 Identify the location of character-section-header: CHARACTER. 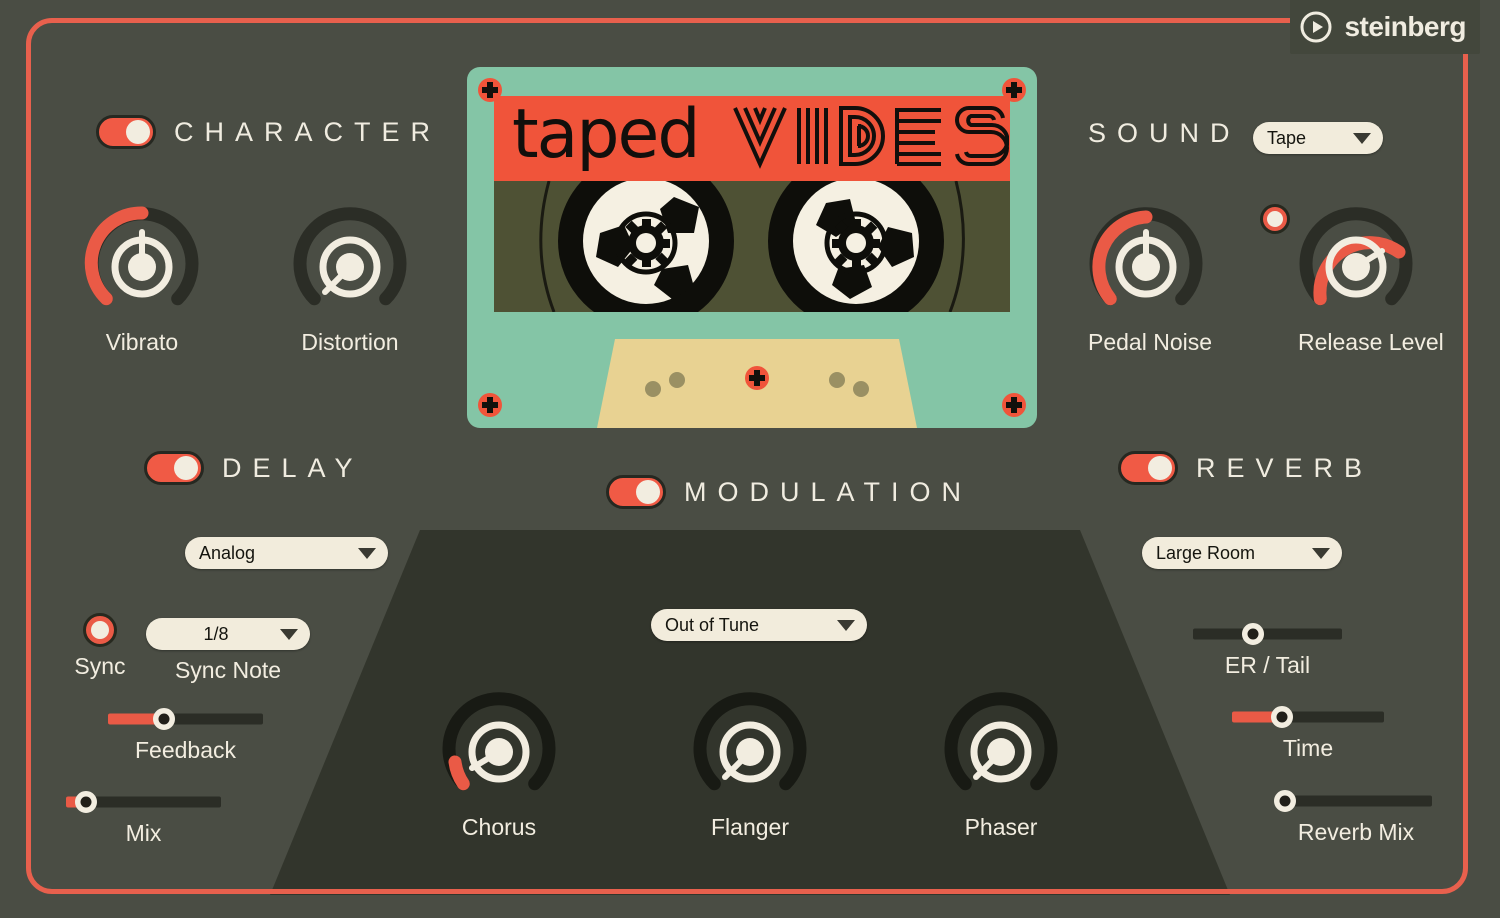
(268, 132).